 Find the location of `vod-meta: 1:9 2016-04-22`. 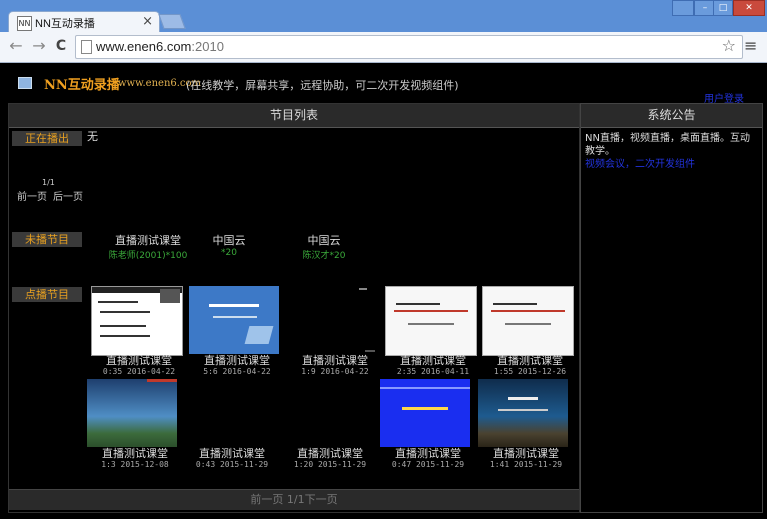

vod-meta: 1:9 2016-04-22 is located at coordinates (335, 371).